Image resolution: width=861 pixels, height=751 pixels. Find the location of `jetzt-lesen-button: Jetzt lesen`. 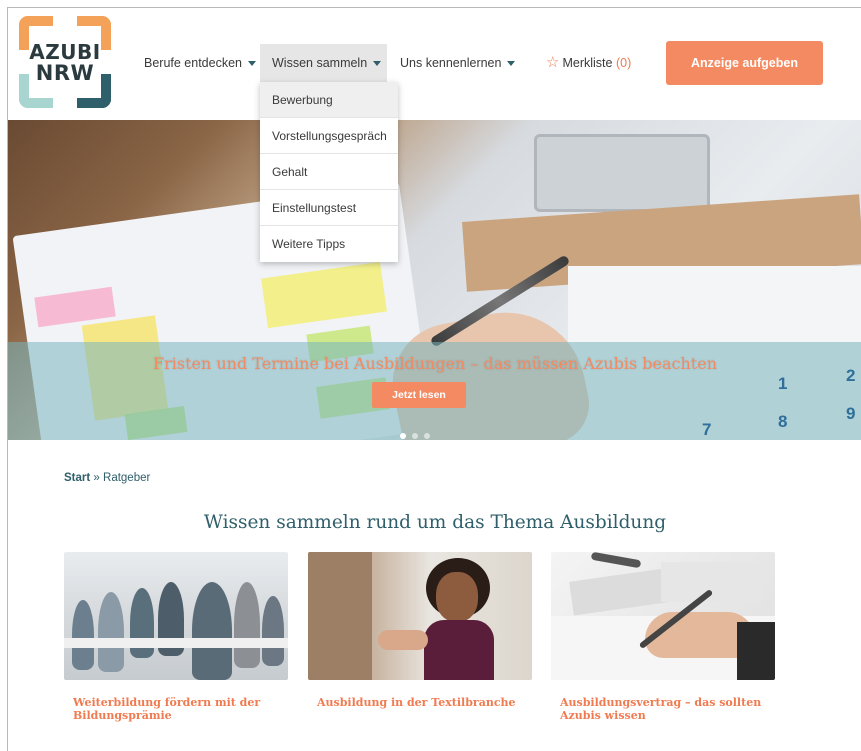

jetzt-lesen-button: Jetzt lesen is located at coordinates (419, 395).